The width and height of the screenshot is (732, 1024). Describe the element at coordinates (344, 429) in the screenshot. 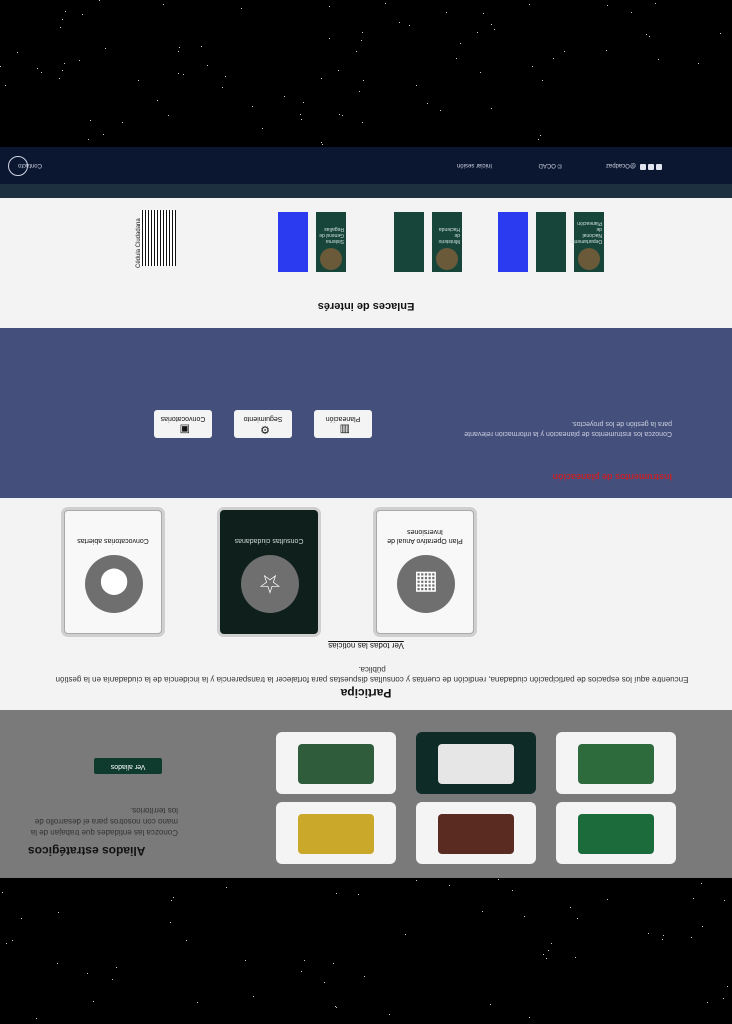

I see `building-icon: ▥` at that location.